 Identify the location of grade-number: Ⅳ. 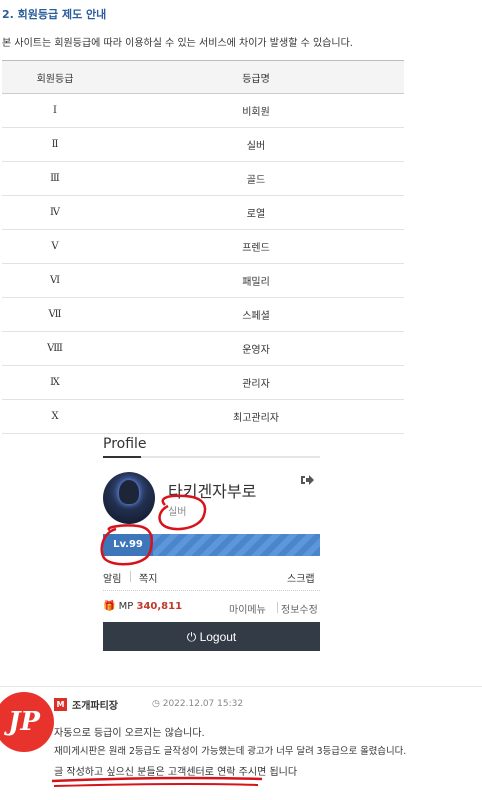
(55, 212).